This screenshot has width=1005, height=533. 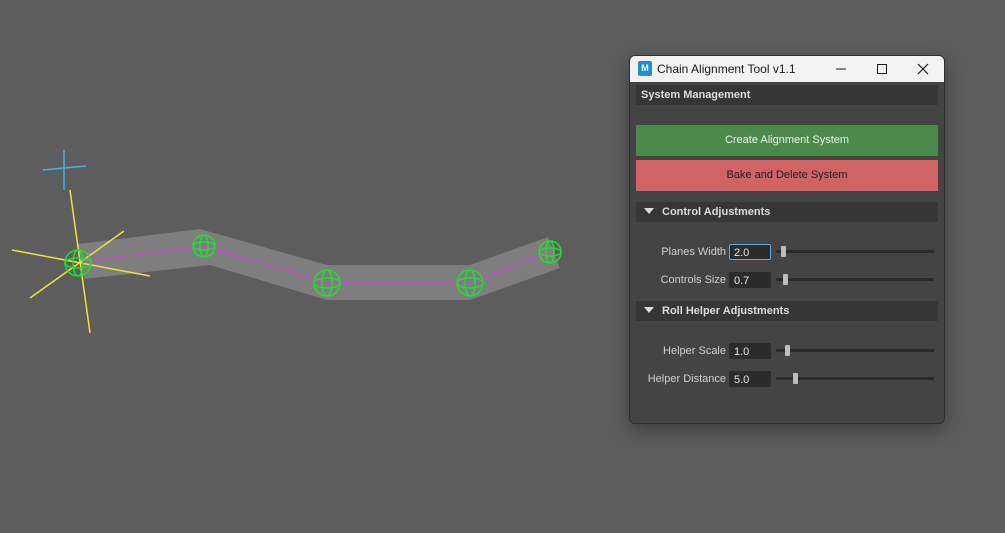 I want to click on helper-distance-slider-handle, so click(x=795, y=378).